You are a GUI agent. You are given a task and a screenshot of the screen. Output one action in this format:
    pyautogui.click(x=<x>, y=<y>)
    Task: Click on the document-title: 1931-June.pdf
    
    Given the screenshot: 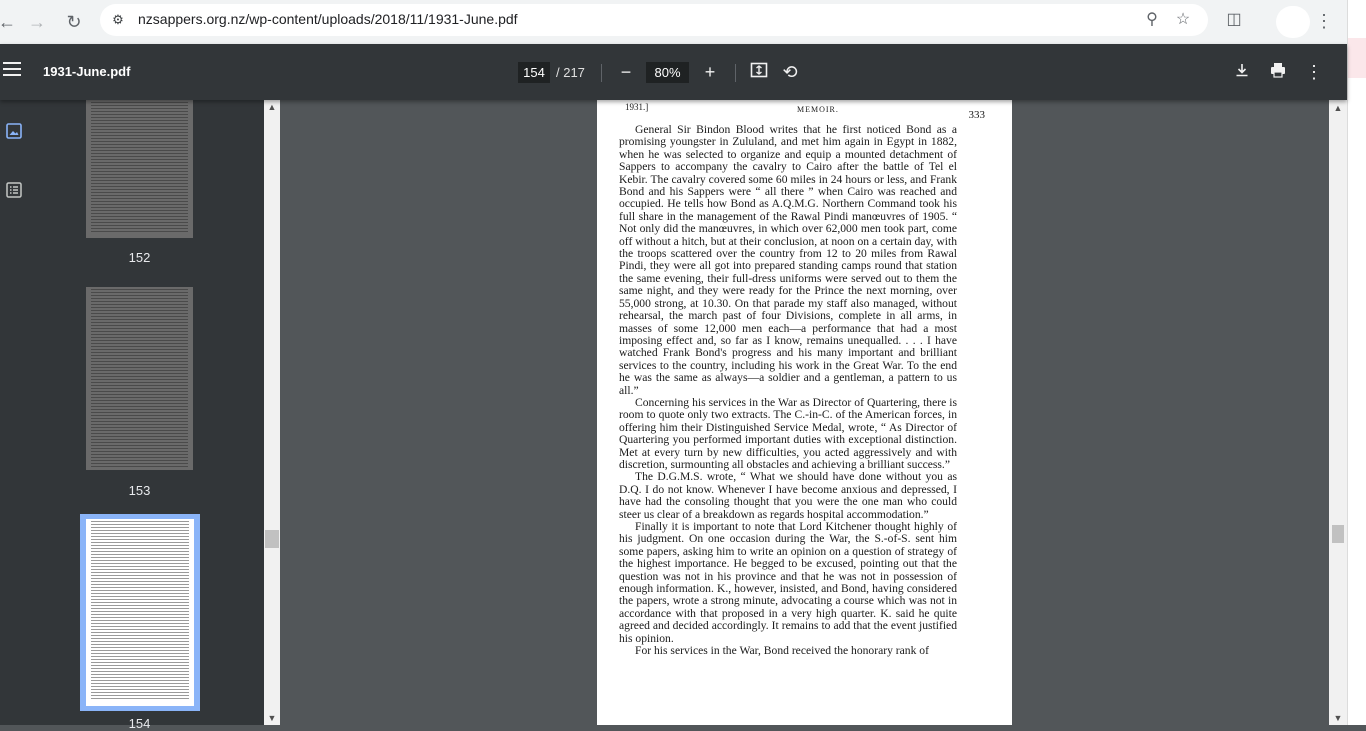 What is the action you would take?
    pyautogui.click(x=87, y=71)
    